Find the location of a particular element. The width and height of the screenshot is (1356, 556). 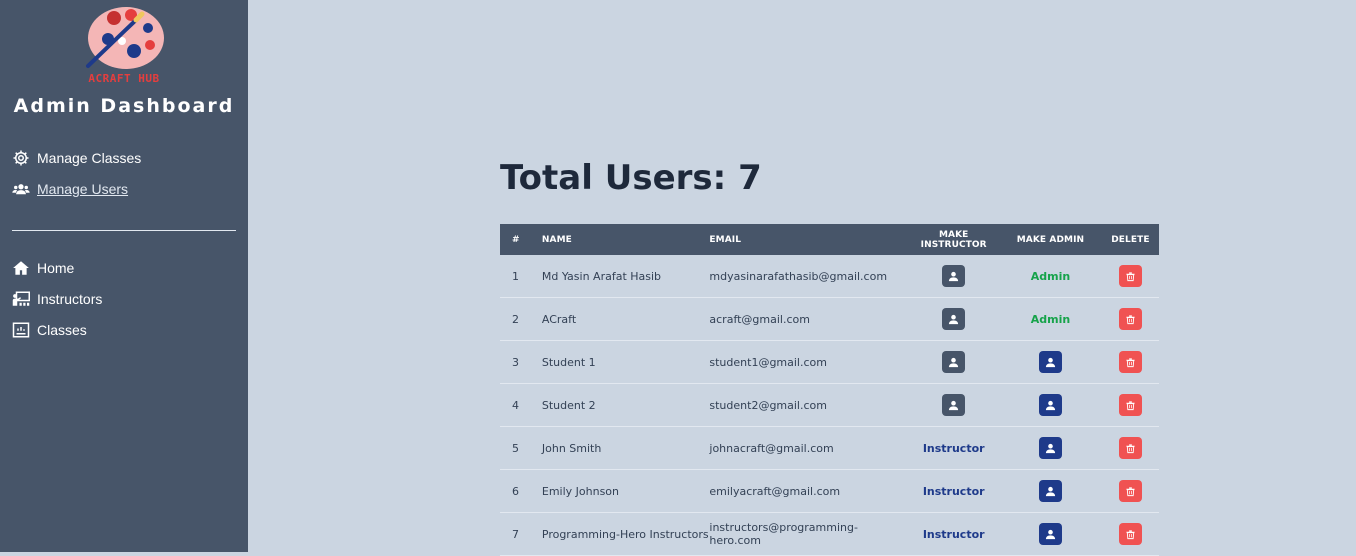

row-index: 6 is located at coordinates (521, 491).